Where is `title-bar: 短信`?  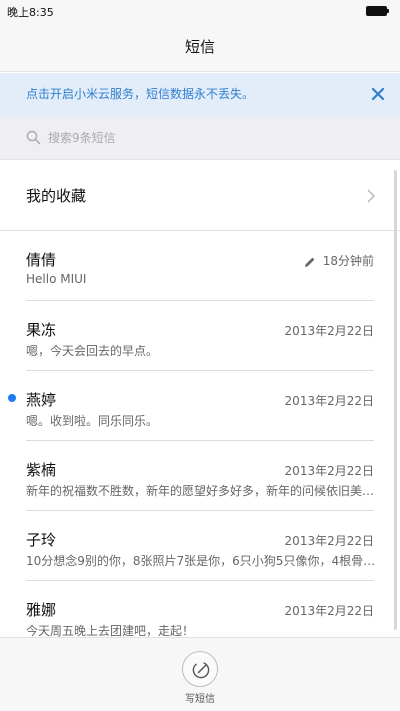 title-bar: 短信 is located at coordinates (200, 47).